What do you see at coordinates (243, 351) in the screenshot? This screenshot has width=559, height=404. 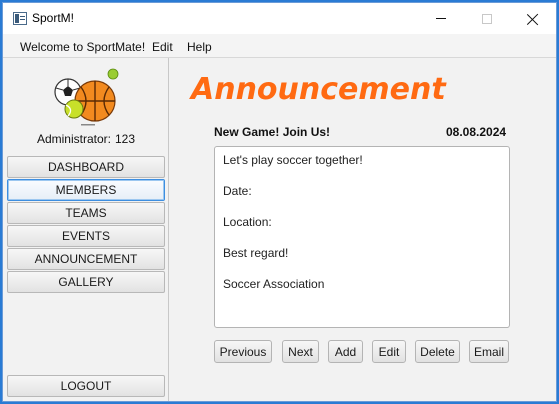 I see `previous-button: Previous` at bounding box center [243, 351].